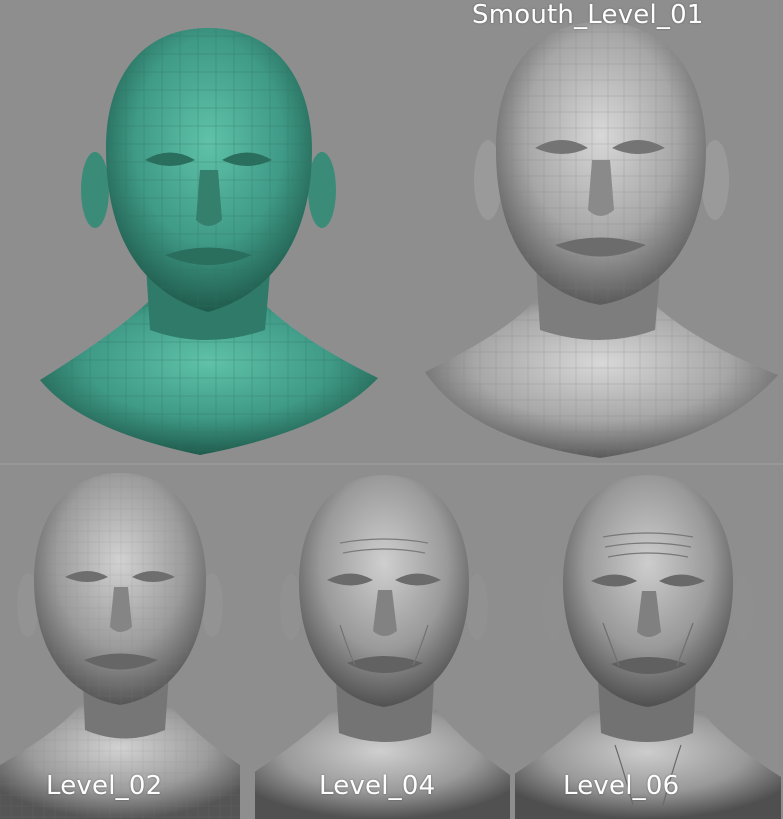 Image resolution: width=783 pixels, height=819 pixels. I want to click on panel-level-02: Level_02, so click(127, 642).